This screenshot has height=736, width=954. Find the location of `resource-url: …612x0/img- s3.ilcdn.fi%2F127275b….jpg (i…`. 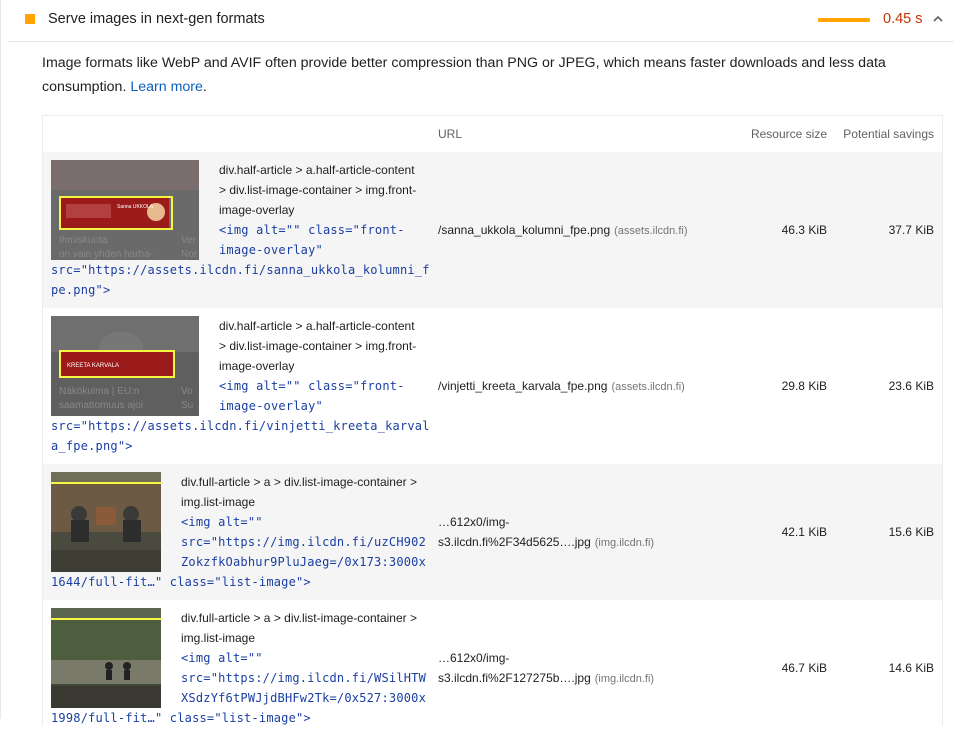

resource-url: …612x0/img- s3.ilcdn.fi%2F127275b….jpg (i… is located at coordinates (546, 668).